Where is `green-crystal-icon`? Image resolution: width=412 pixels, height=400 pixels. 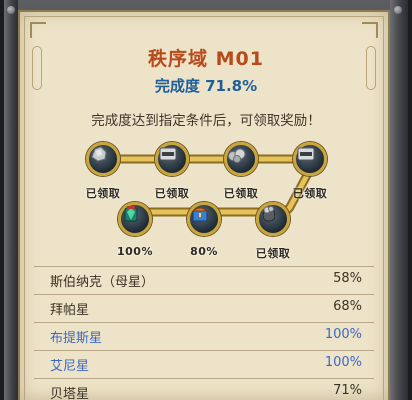
green-crystal-icon is located at coordinates (131, 214).